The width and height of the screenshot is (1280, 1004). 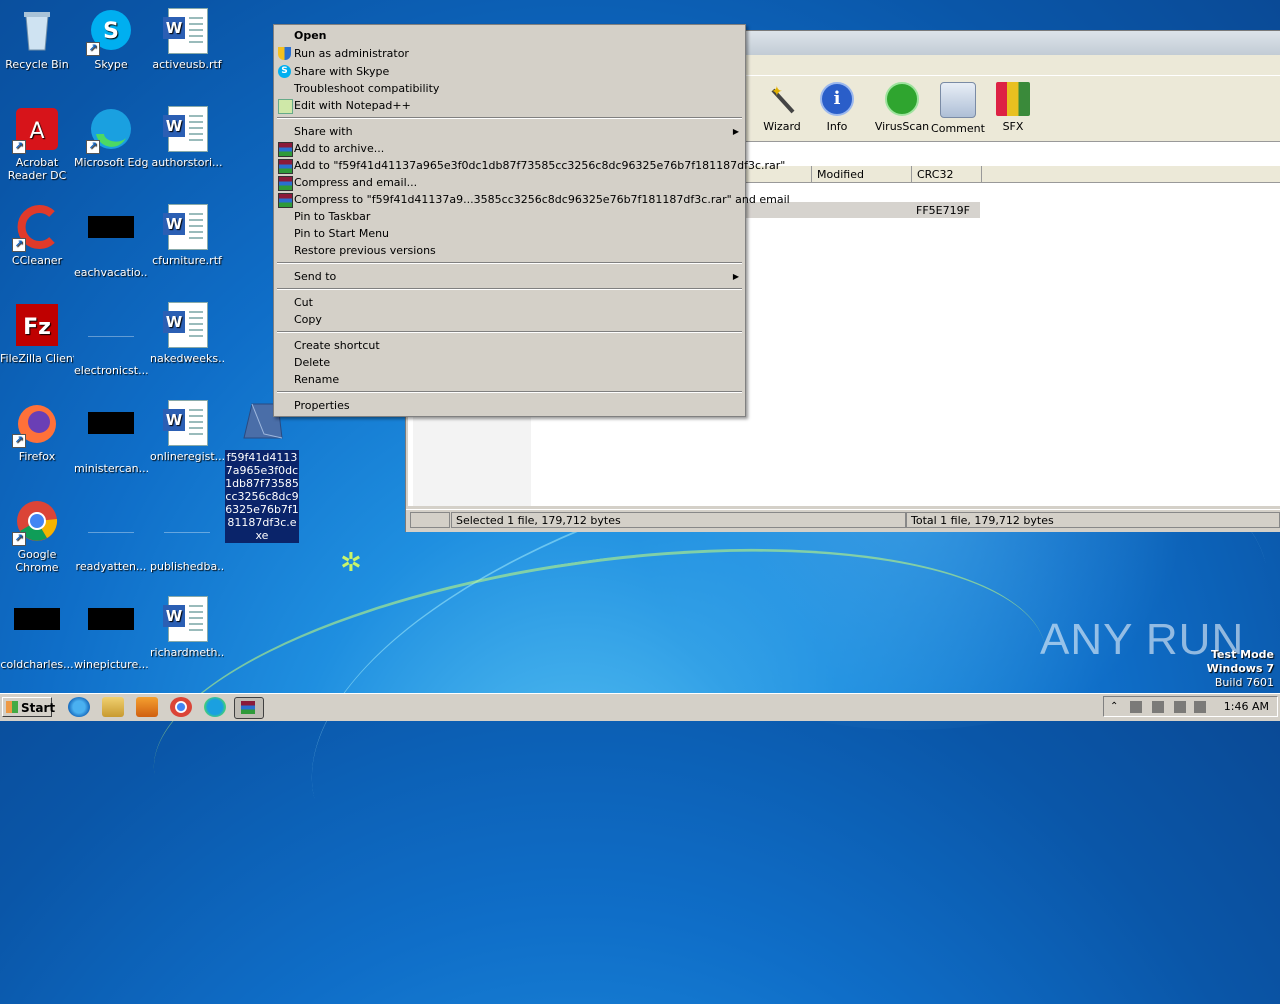 I want to click on edge-icon: ↗, so click(x=110, y=130).